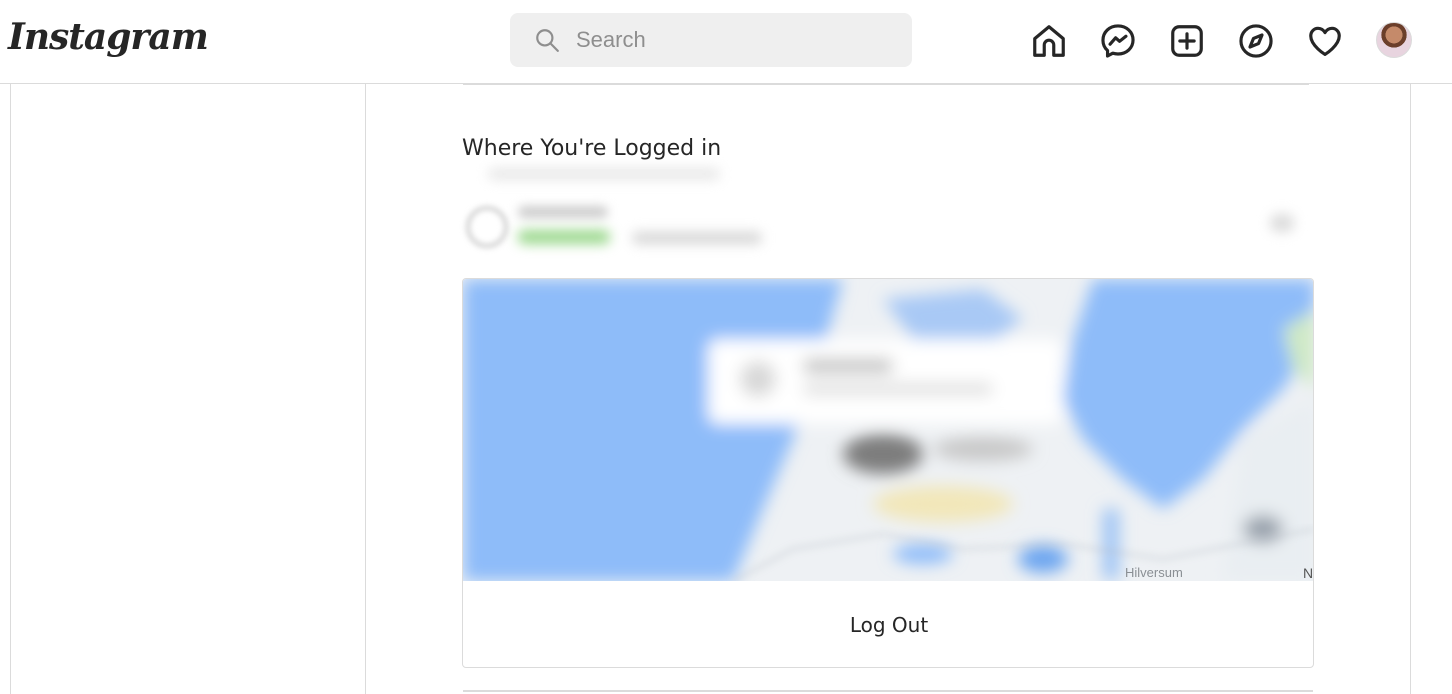  What do you see at coordinates (1154, 572) in the screenshot?
I see `map-label-hilversum: Hilversum` at bounding box center [1154, 572].